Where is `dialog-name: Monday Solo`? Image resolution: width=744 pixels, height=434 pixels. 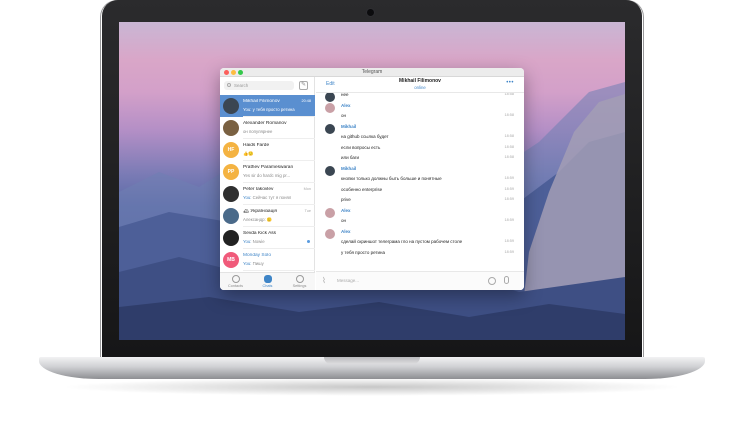
dialog-name: Monday Solo is located at coordinates (257, 255).